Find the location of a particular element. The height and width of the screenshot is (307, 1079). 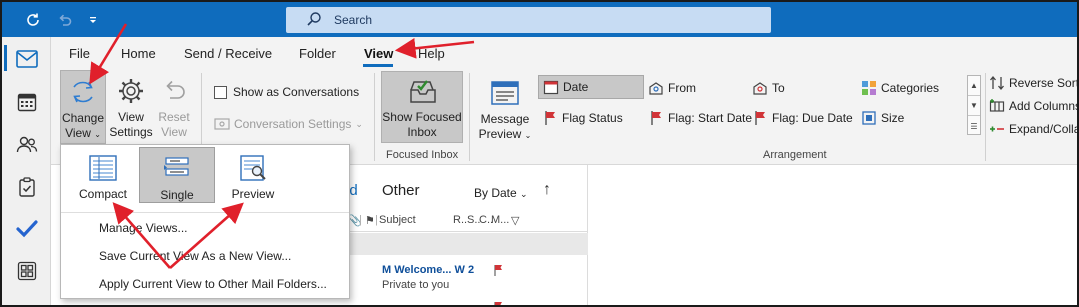

tasks-icon is located at coordinates (27, 187).